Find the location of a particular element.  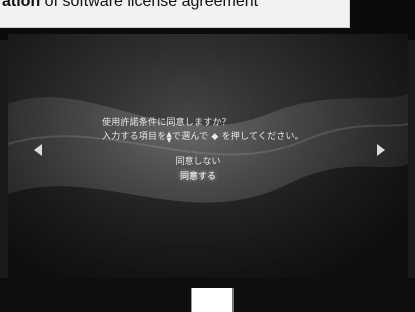

option-list: 同意しない 同意する is located at coordinates (208, 170).